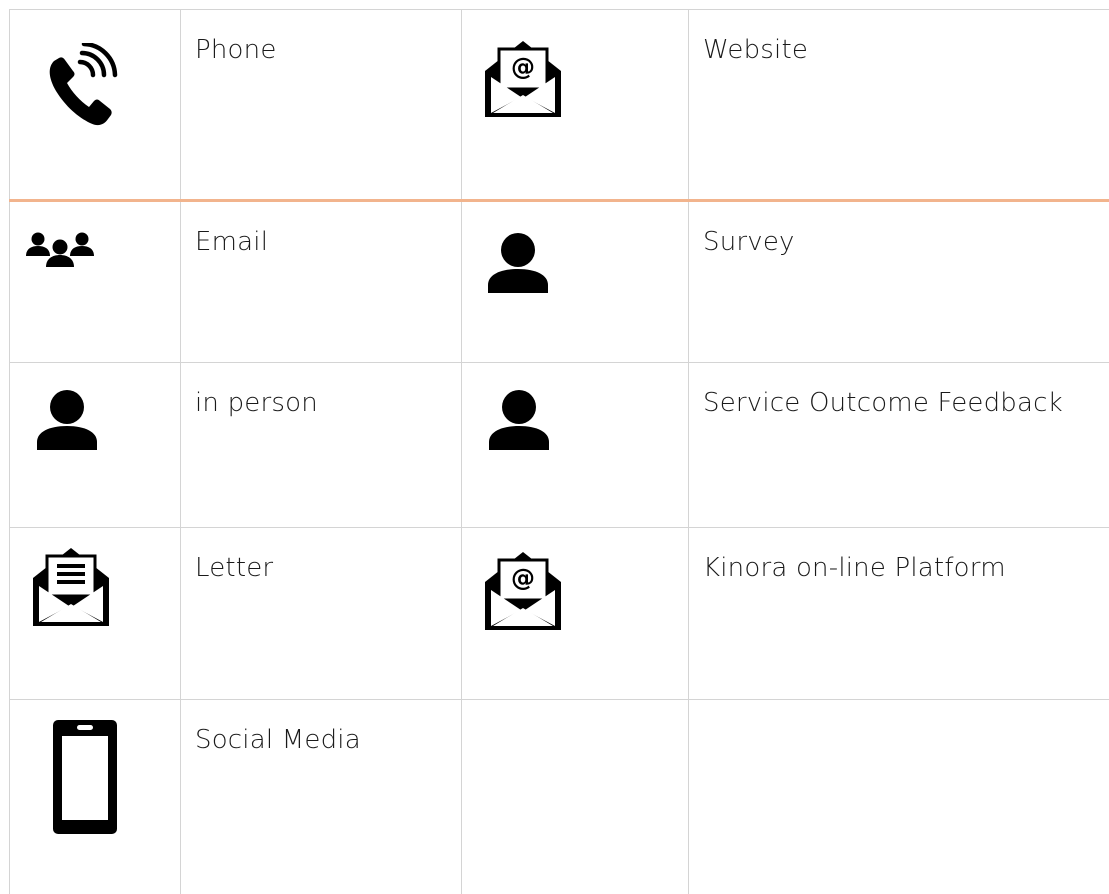 This screenshot has width=1109, height=894. Describe the element at coordinates (321, 105) in the screenshot. I see `channel-label: Phone` at that location.